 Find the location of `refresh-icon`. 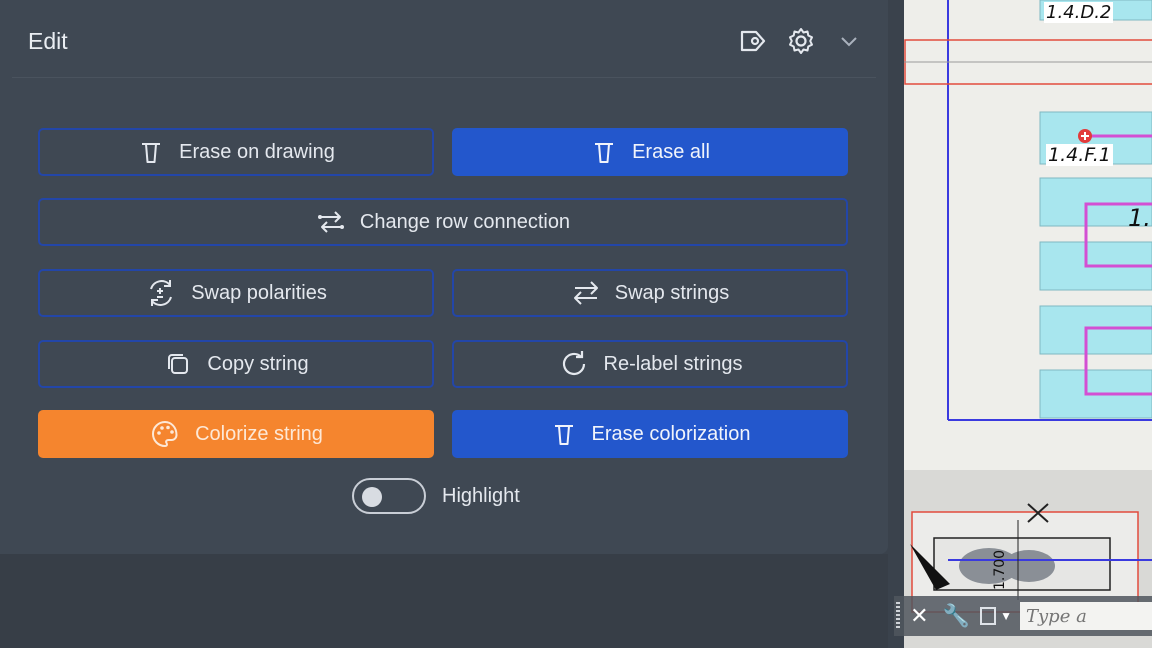

refresh-icon is located at coordinates (573, 363).